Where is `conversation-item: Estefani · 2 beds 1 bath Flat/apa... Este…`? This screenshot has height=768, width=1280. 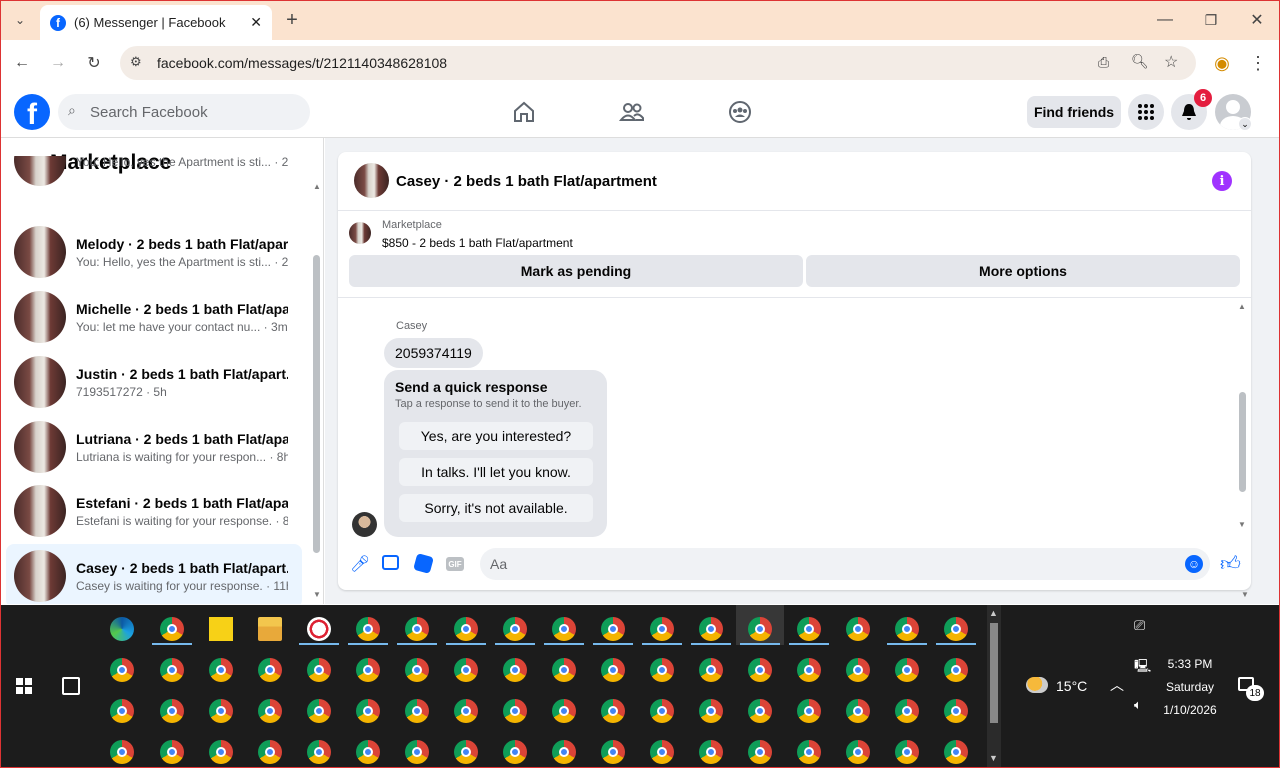
conversation-item: Estefani · 2 beds 1 bath Flat/apa... Este… is located at coordinates (154, 511).